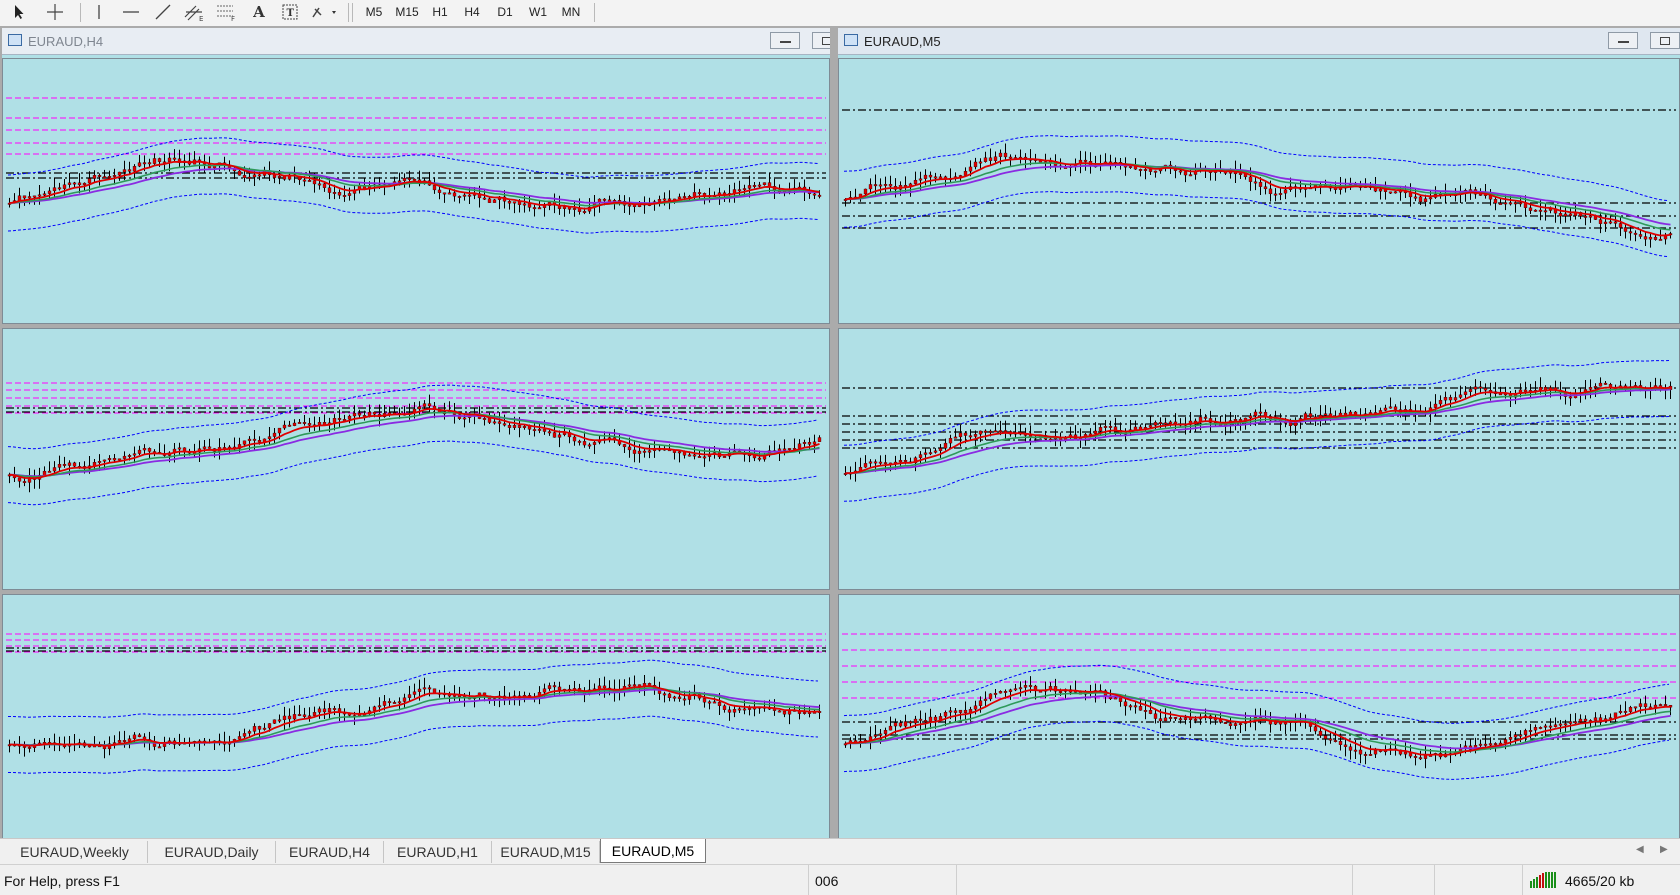 The image size is (1680, 895). I want to click on window-titlebar: EURAUD,H4, so click(416, 41).